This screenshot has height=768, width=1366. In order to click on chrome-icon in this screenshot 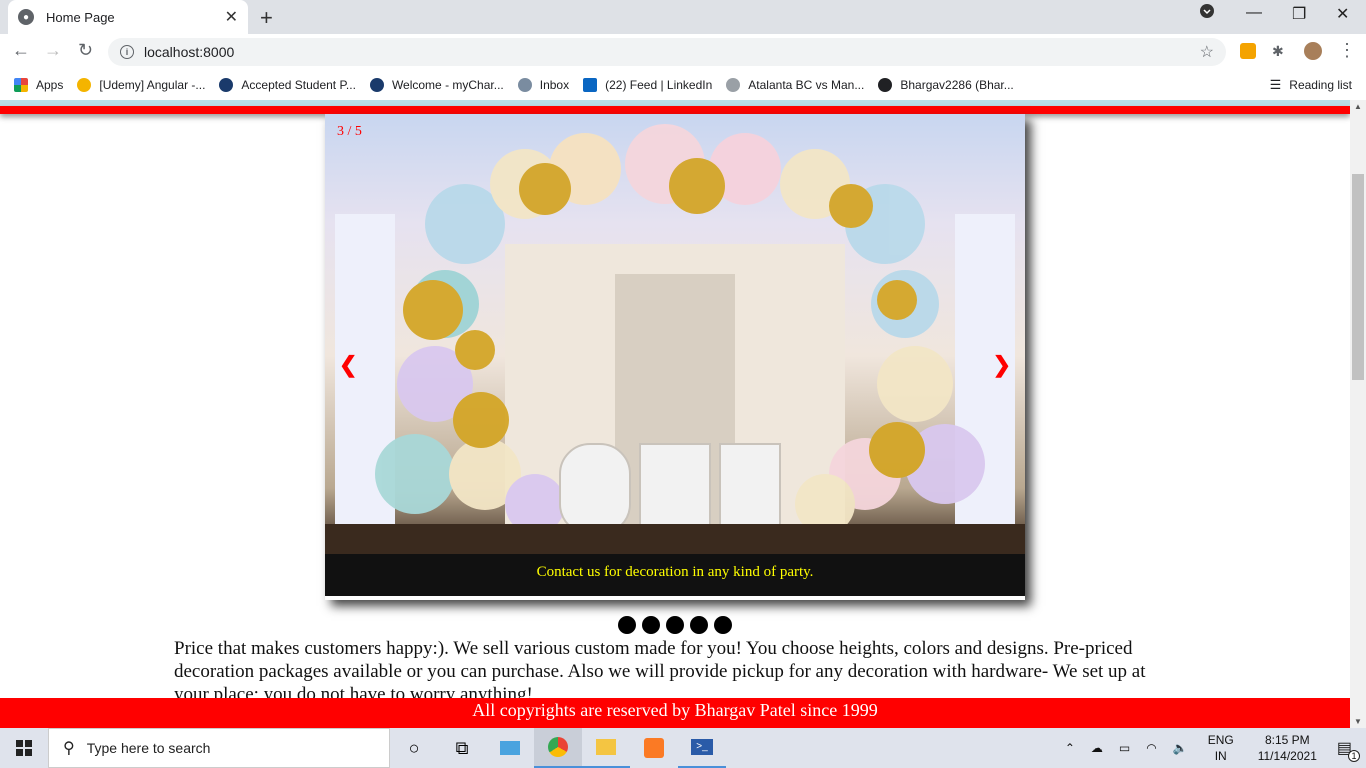, I will do `click(558, 748)`.